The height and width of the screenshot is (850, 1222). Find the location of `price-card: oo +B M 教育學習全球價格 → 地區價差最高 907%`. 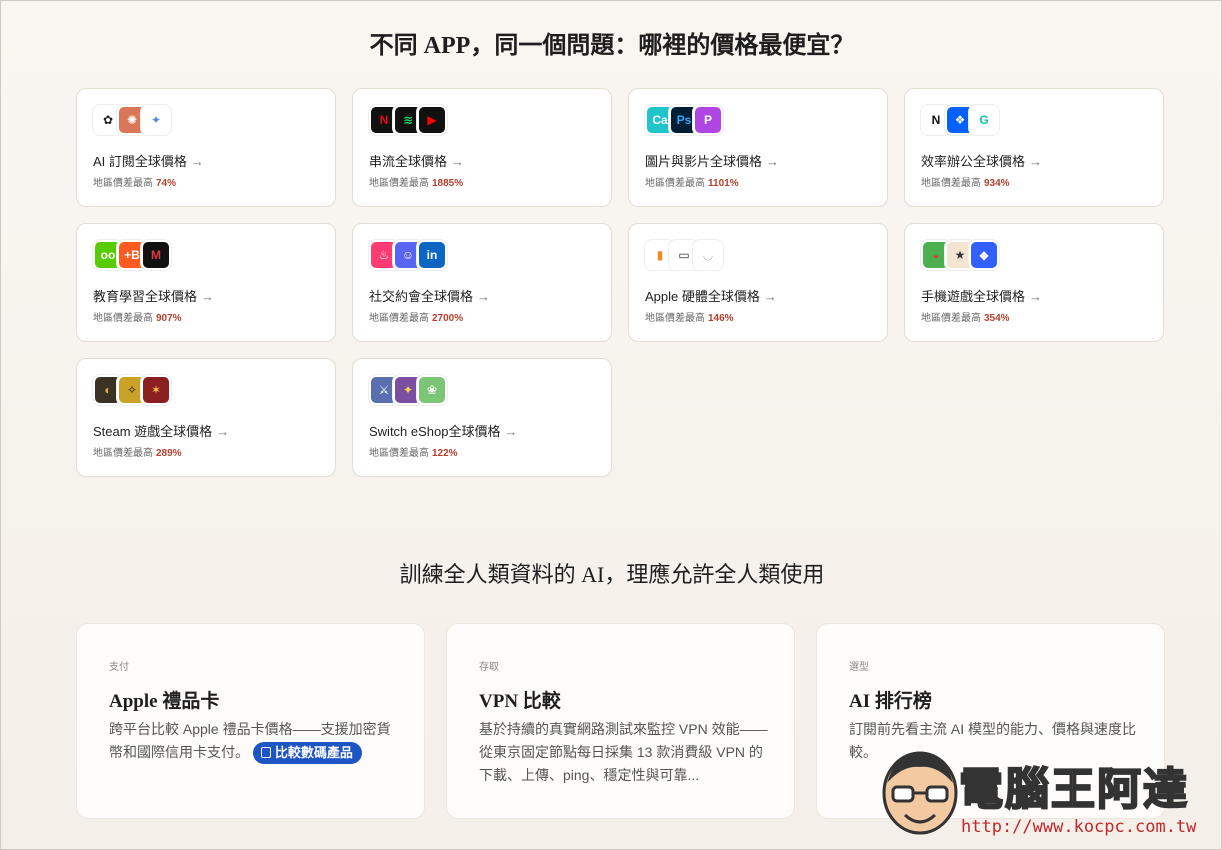

price-card: oo +B M 教育學習全球價格 → 地區價差最高 907% is located at coordinates (206, 282).